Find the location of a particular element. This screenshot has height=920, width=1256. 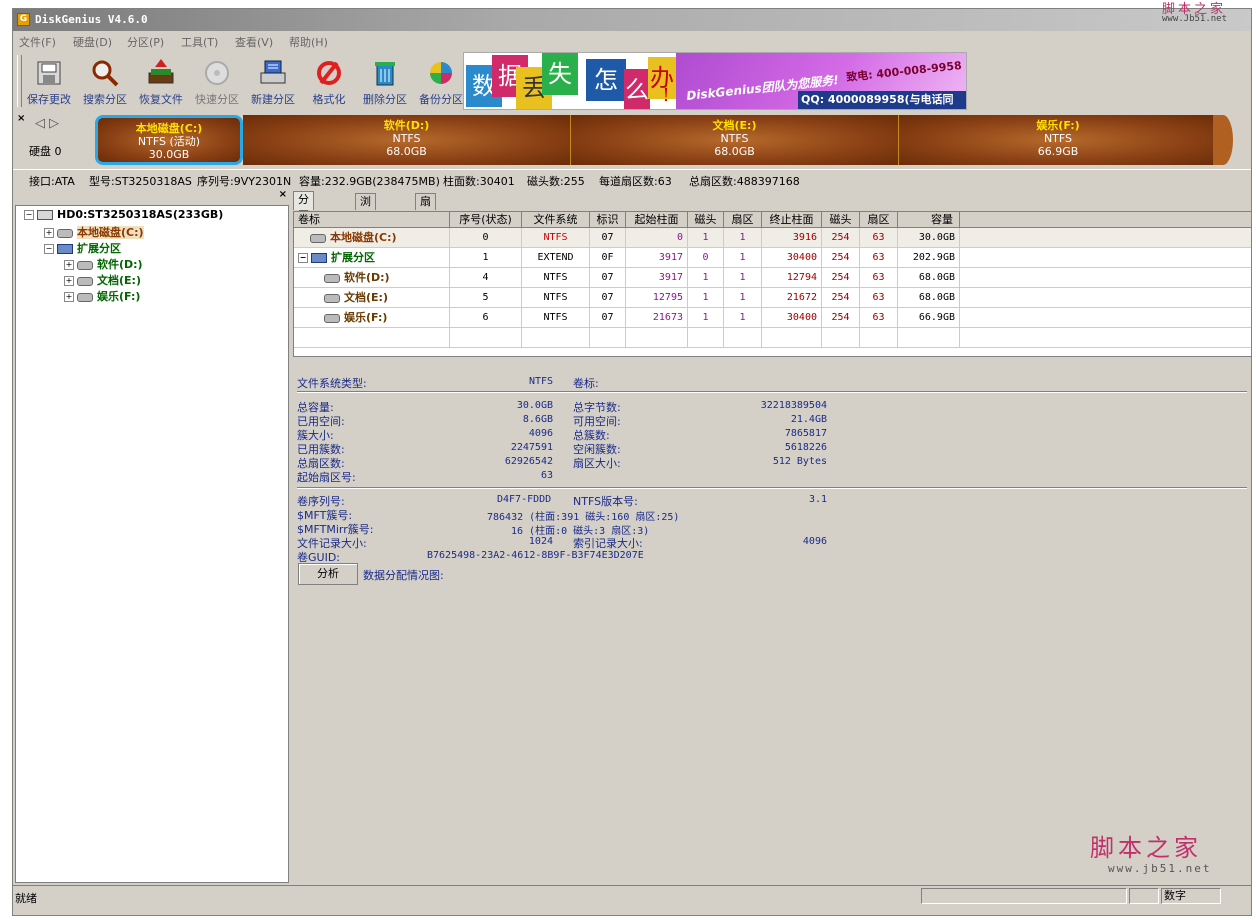

tree-item-c: + 本地磁盘(C:) is located at coordinates (94, 232).